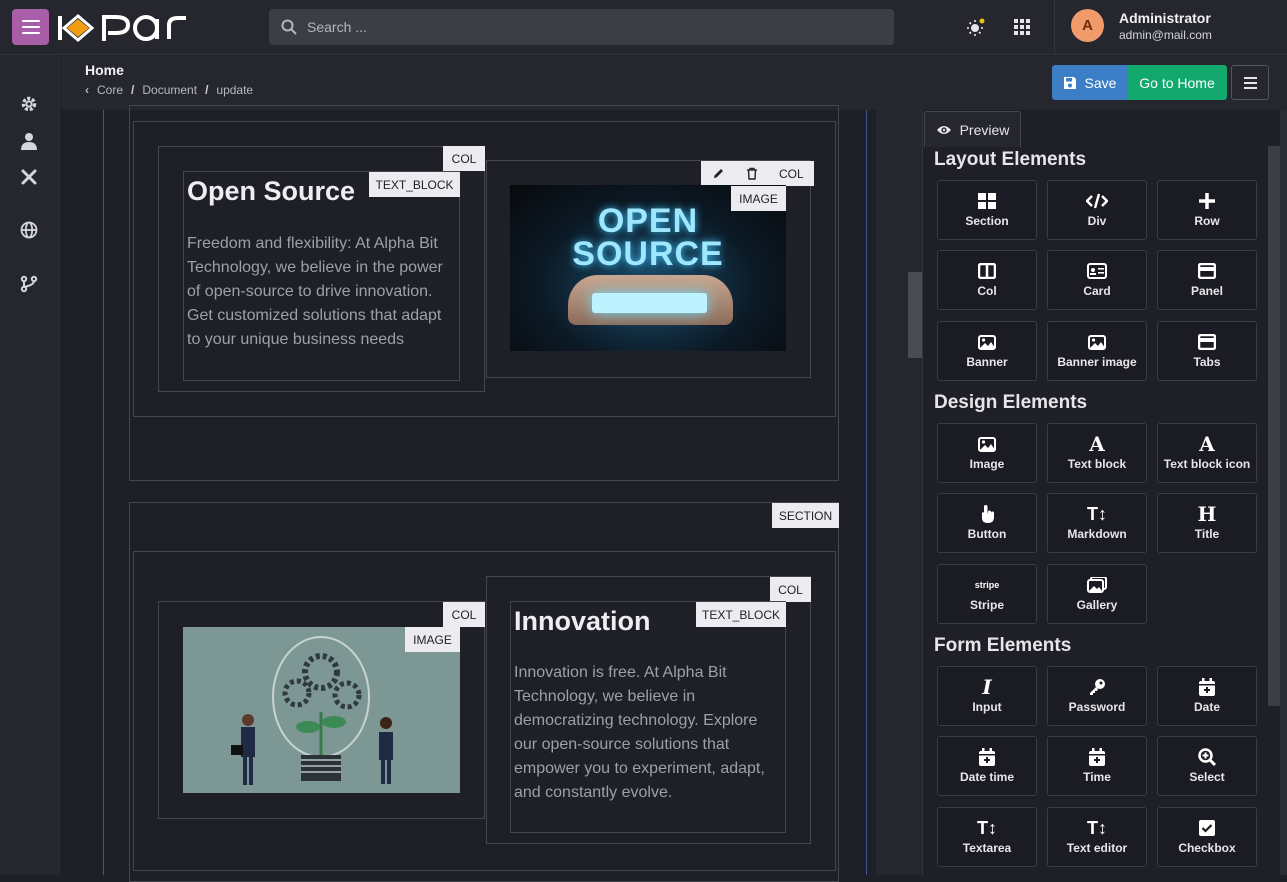 This screenshot has height=882, width=1287. I want to click on canvas-scrollbar, so click(915, 315).